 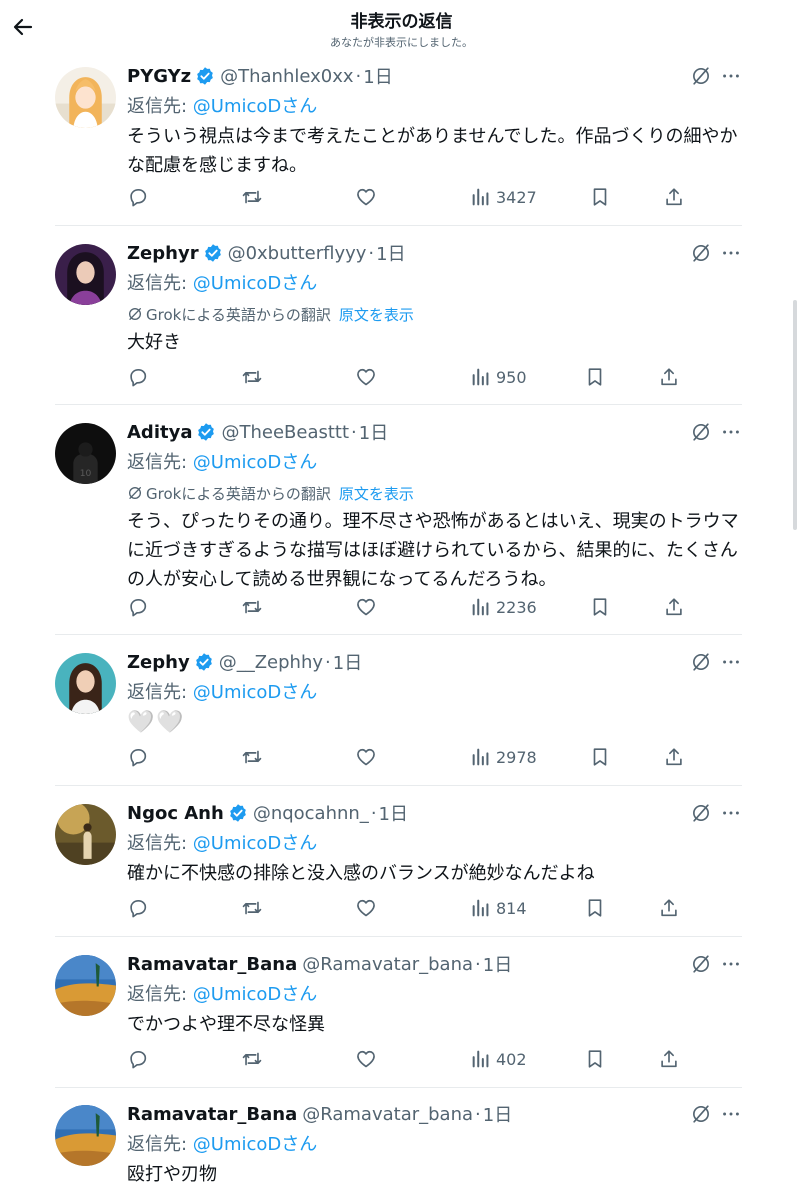 What do you see at coordinates (503, 607) in the screenshot?
I see `views-button: 2236` at bounding box center [503, 607].